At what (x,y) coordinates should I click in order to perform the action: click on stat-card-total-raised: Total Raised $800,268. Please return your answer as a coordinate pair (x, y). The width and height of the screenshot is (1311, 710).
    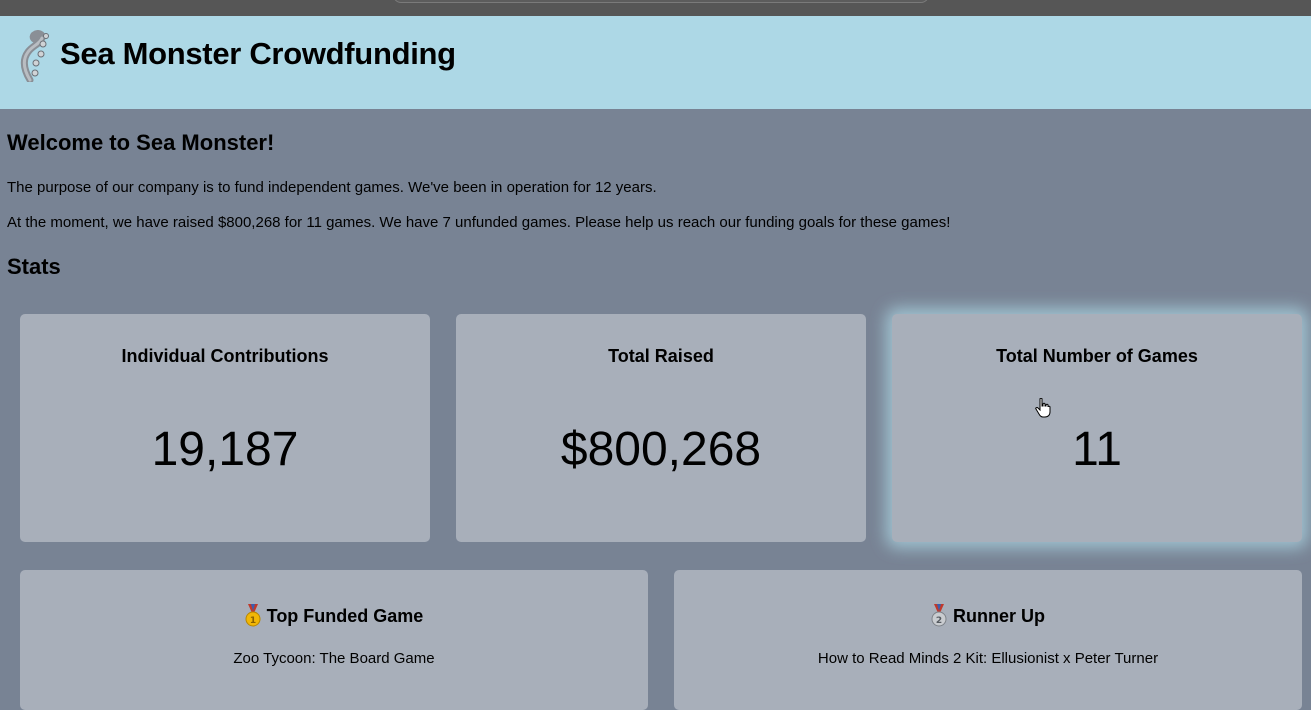
    Looking at the image, I should click on (661, 428).